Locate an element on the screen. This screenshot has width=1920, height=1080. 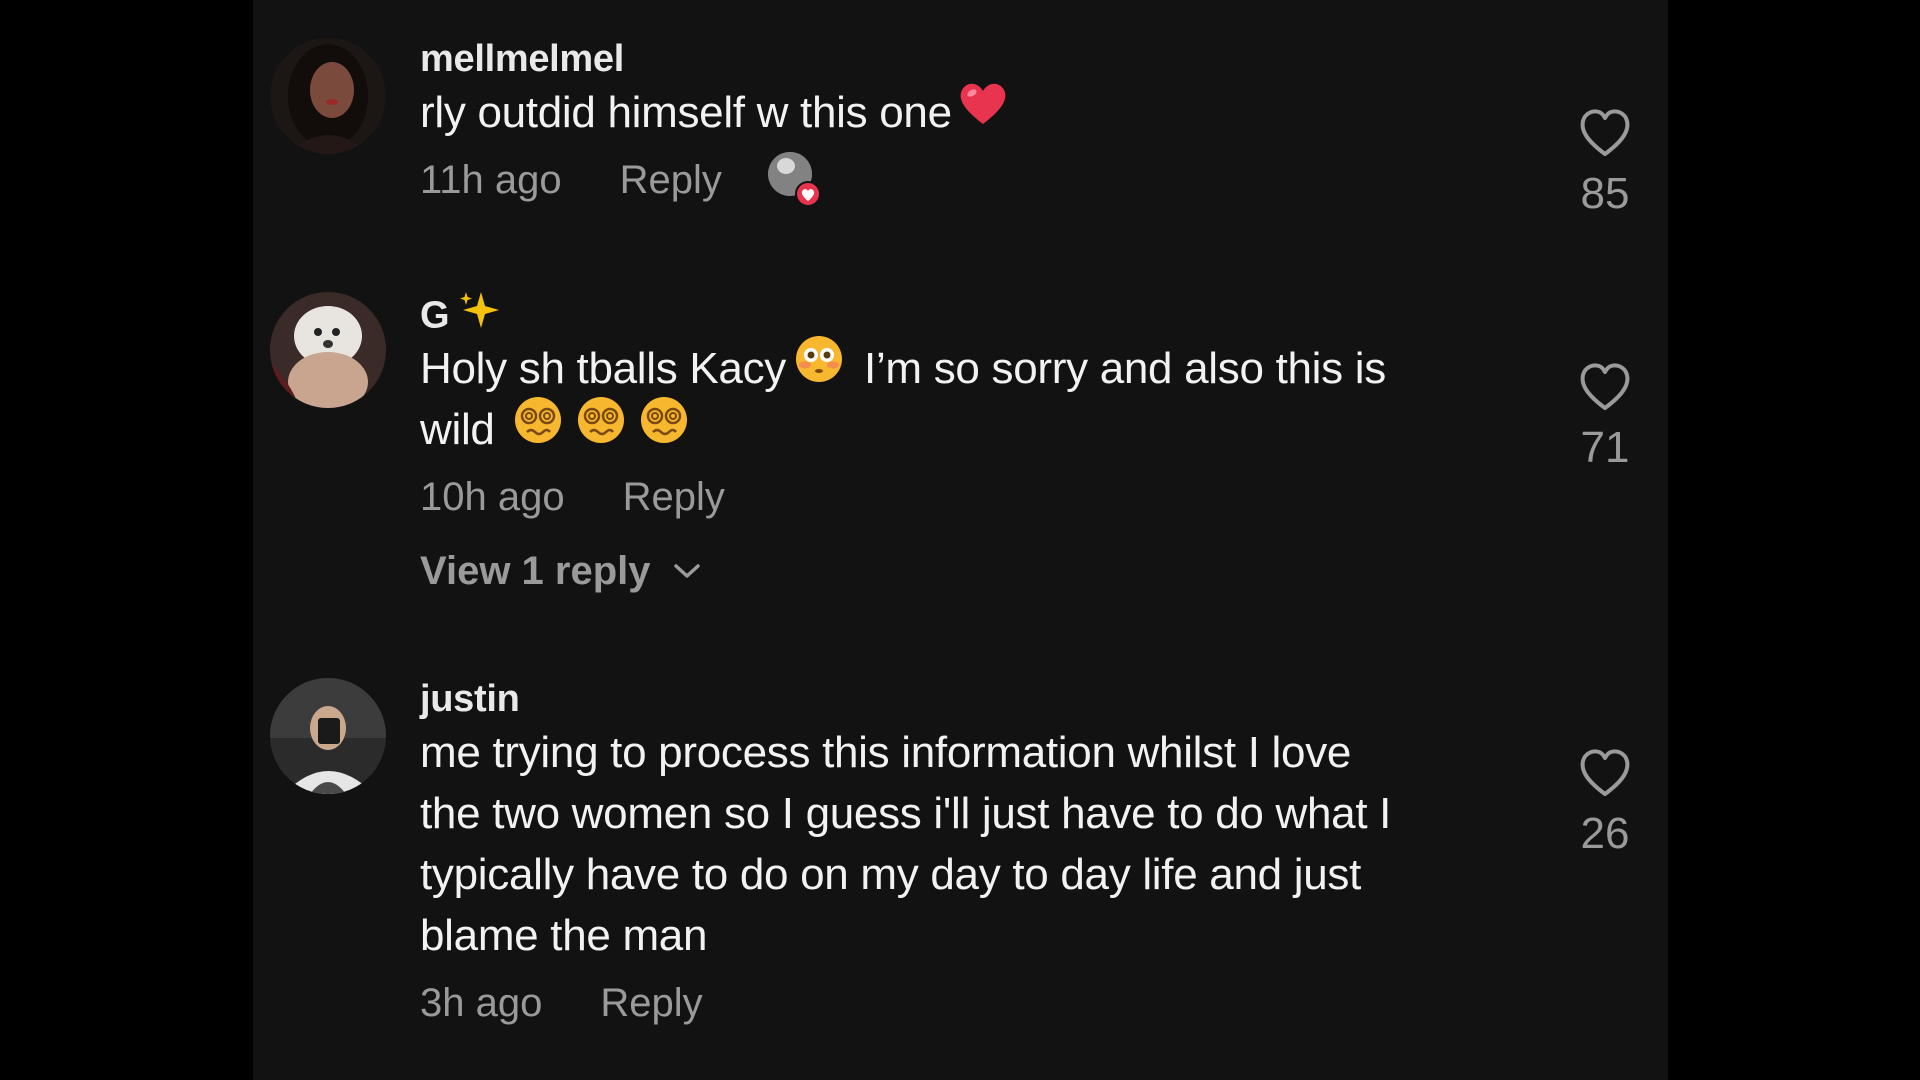
comment-text-line: wild is located at coordinates (457, 429).